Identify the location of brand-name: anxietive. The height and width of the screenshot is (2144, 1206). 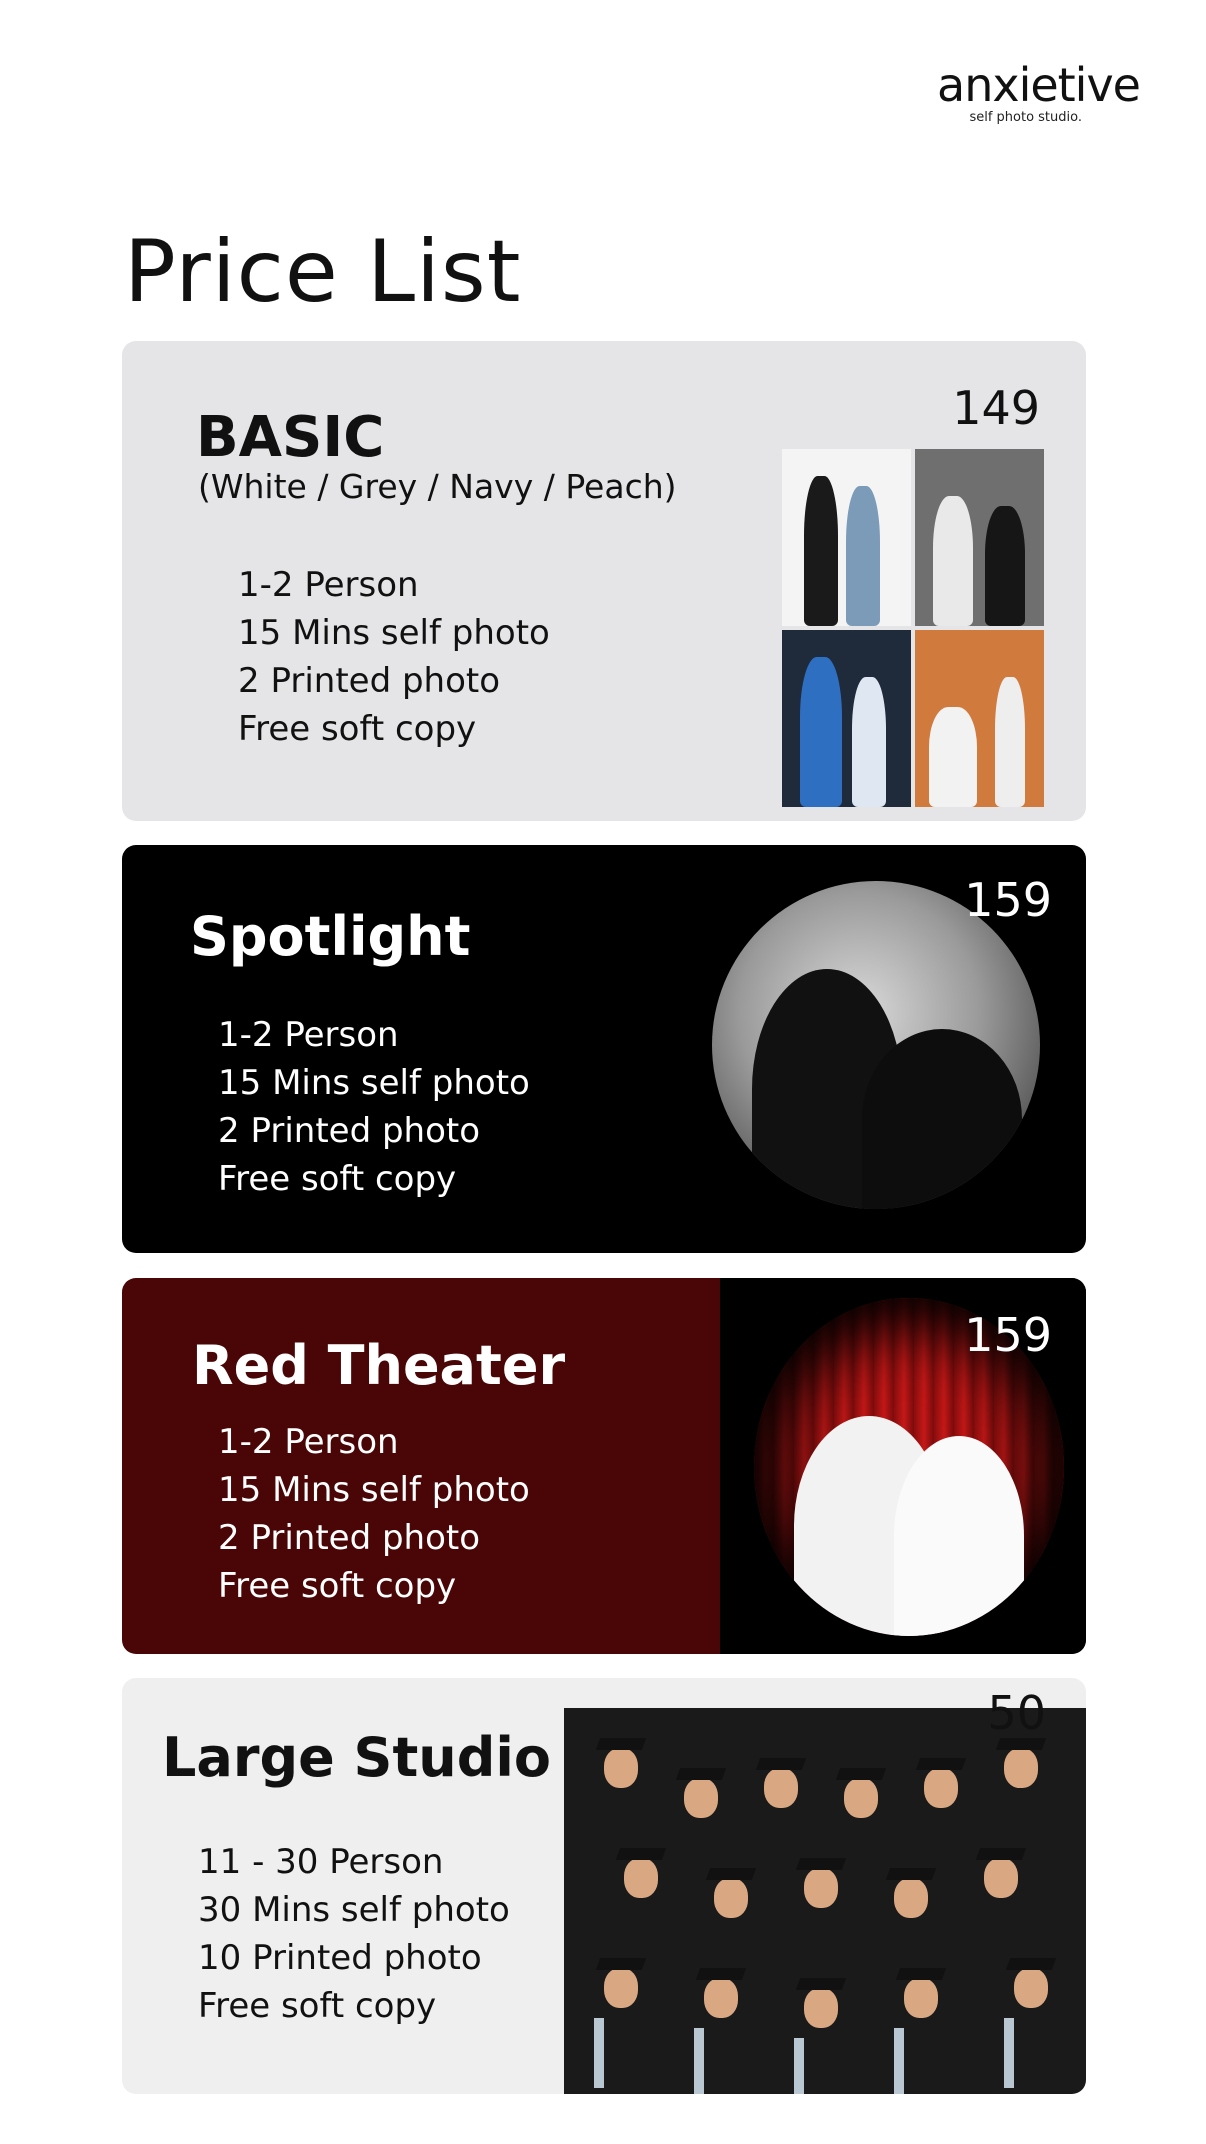
(1039, 85).